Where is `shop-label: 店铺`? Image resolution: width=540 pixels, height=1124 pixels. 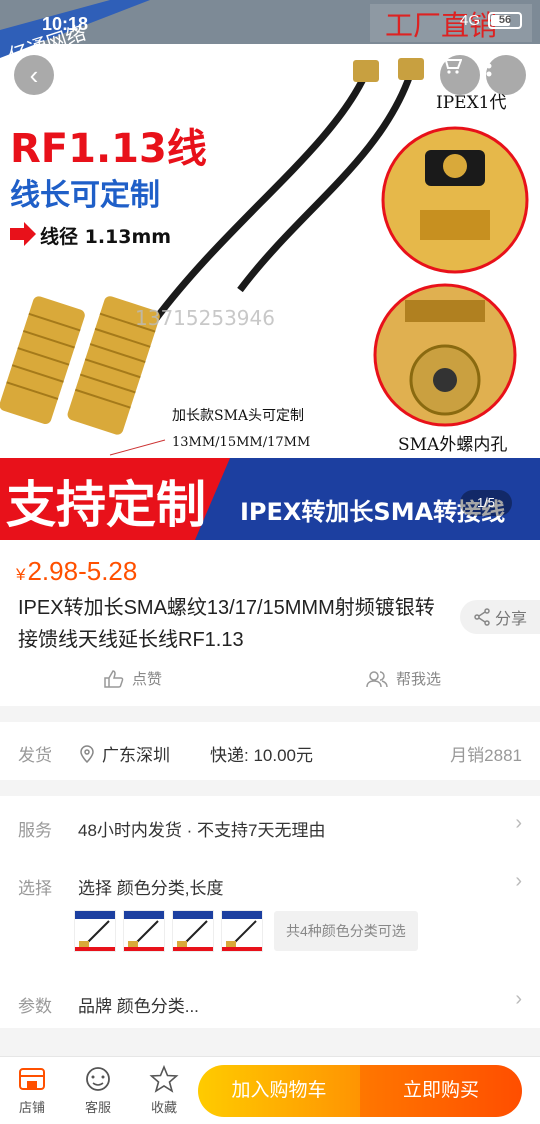
shop-label: 店铺 is located at coordinates (31, 1107).